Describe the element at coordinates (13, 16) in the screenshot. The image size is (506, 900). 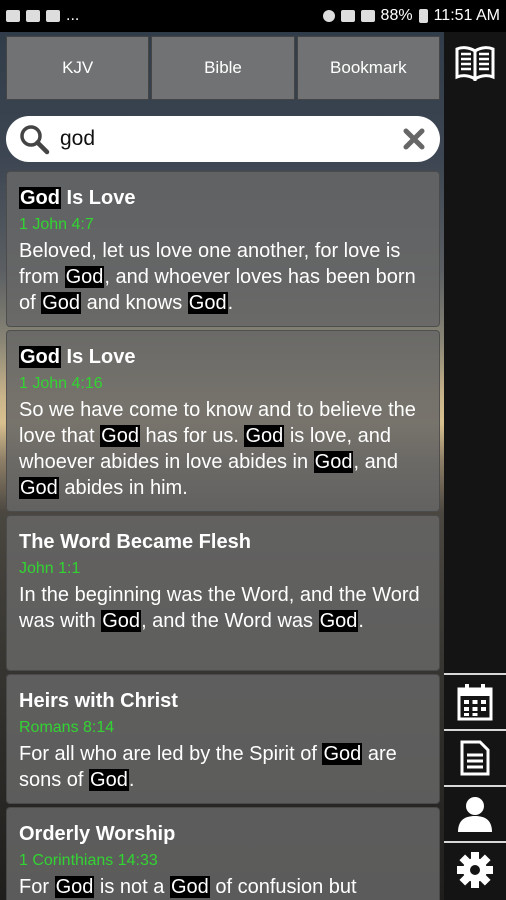
I see `gallery-icon` at that location.